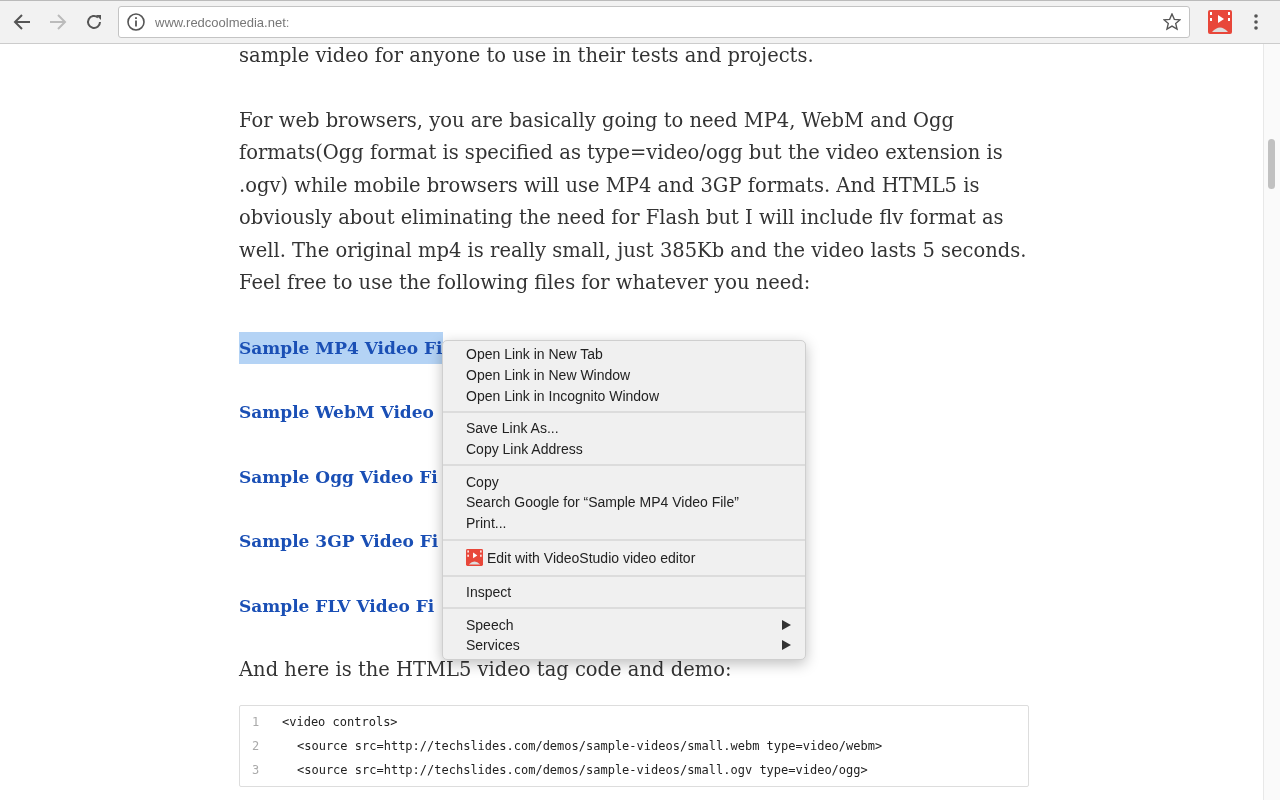 The height and width of the screenshot is (800, 1280). What do you see at coordinates (624, 375) in the screenshot?
I see `menu-item: Open Link in New Window` at bounding box center [624, 375].